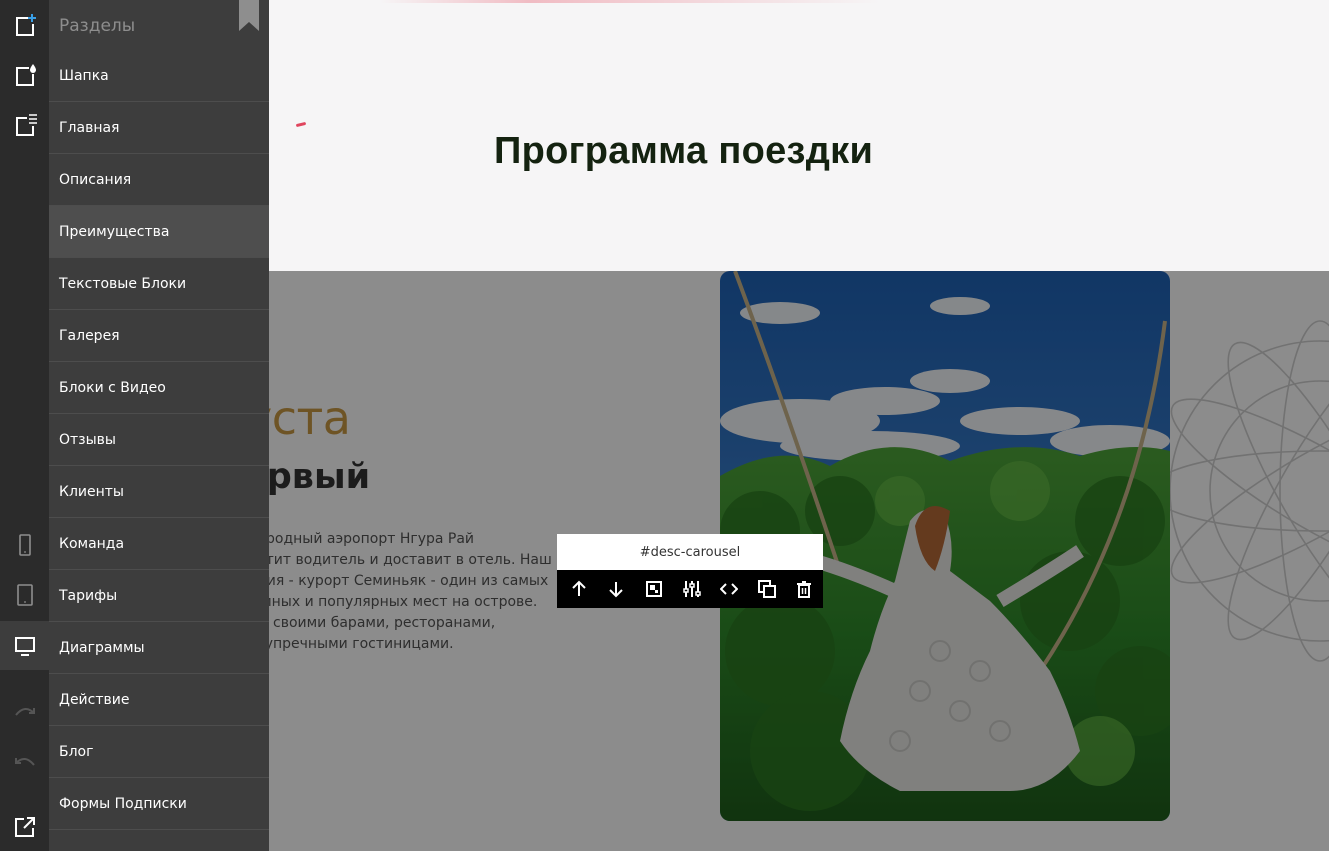 The image size is (1329, 851). I want to click on external-link-icon, so click(24, 826).